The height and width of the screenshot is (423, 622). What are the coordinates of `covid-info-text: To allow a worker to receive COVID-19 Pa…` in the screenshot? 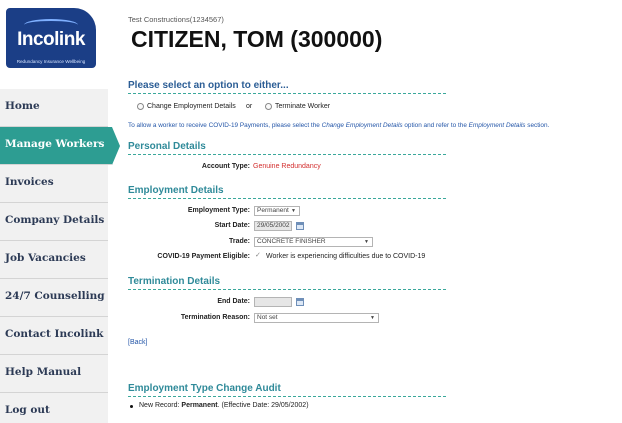 It's located at (339, 125).